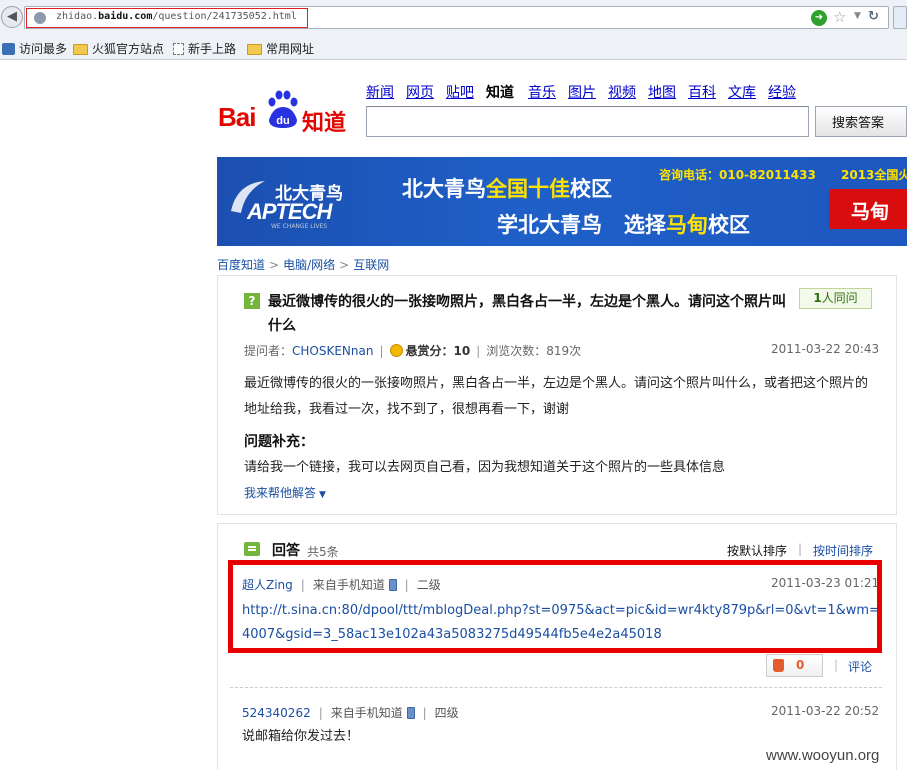 The image size is (907, 770). I want to click on bookmark-common-sites: 常用网址, so click(280, 48).